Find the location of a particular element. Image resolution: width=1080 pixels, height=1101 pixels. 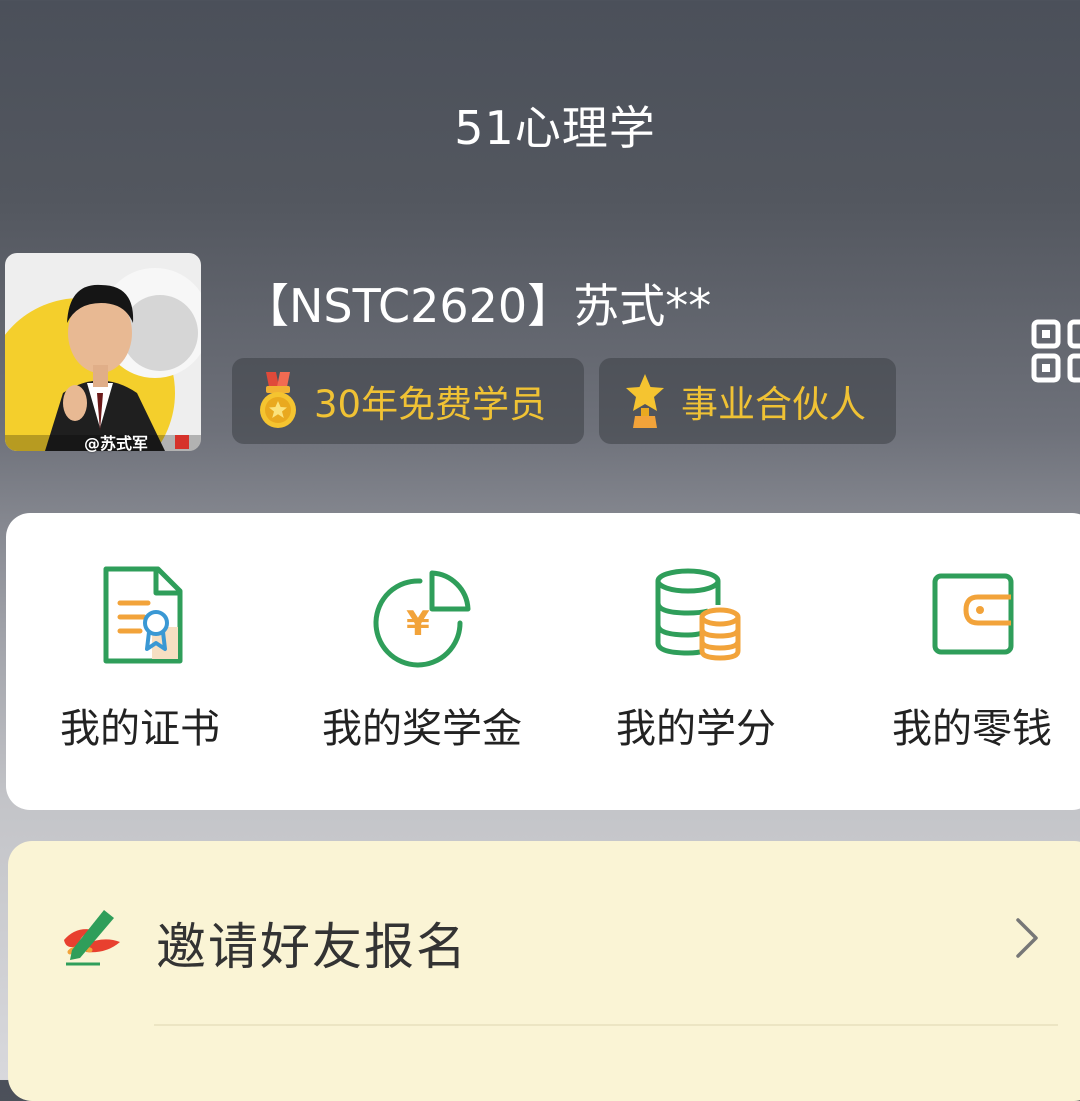

menu-item-credits: 我的学分 is located at coordinates (696, 661).